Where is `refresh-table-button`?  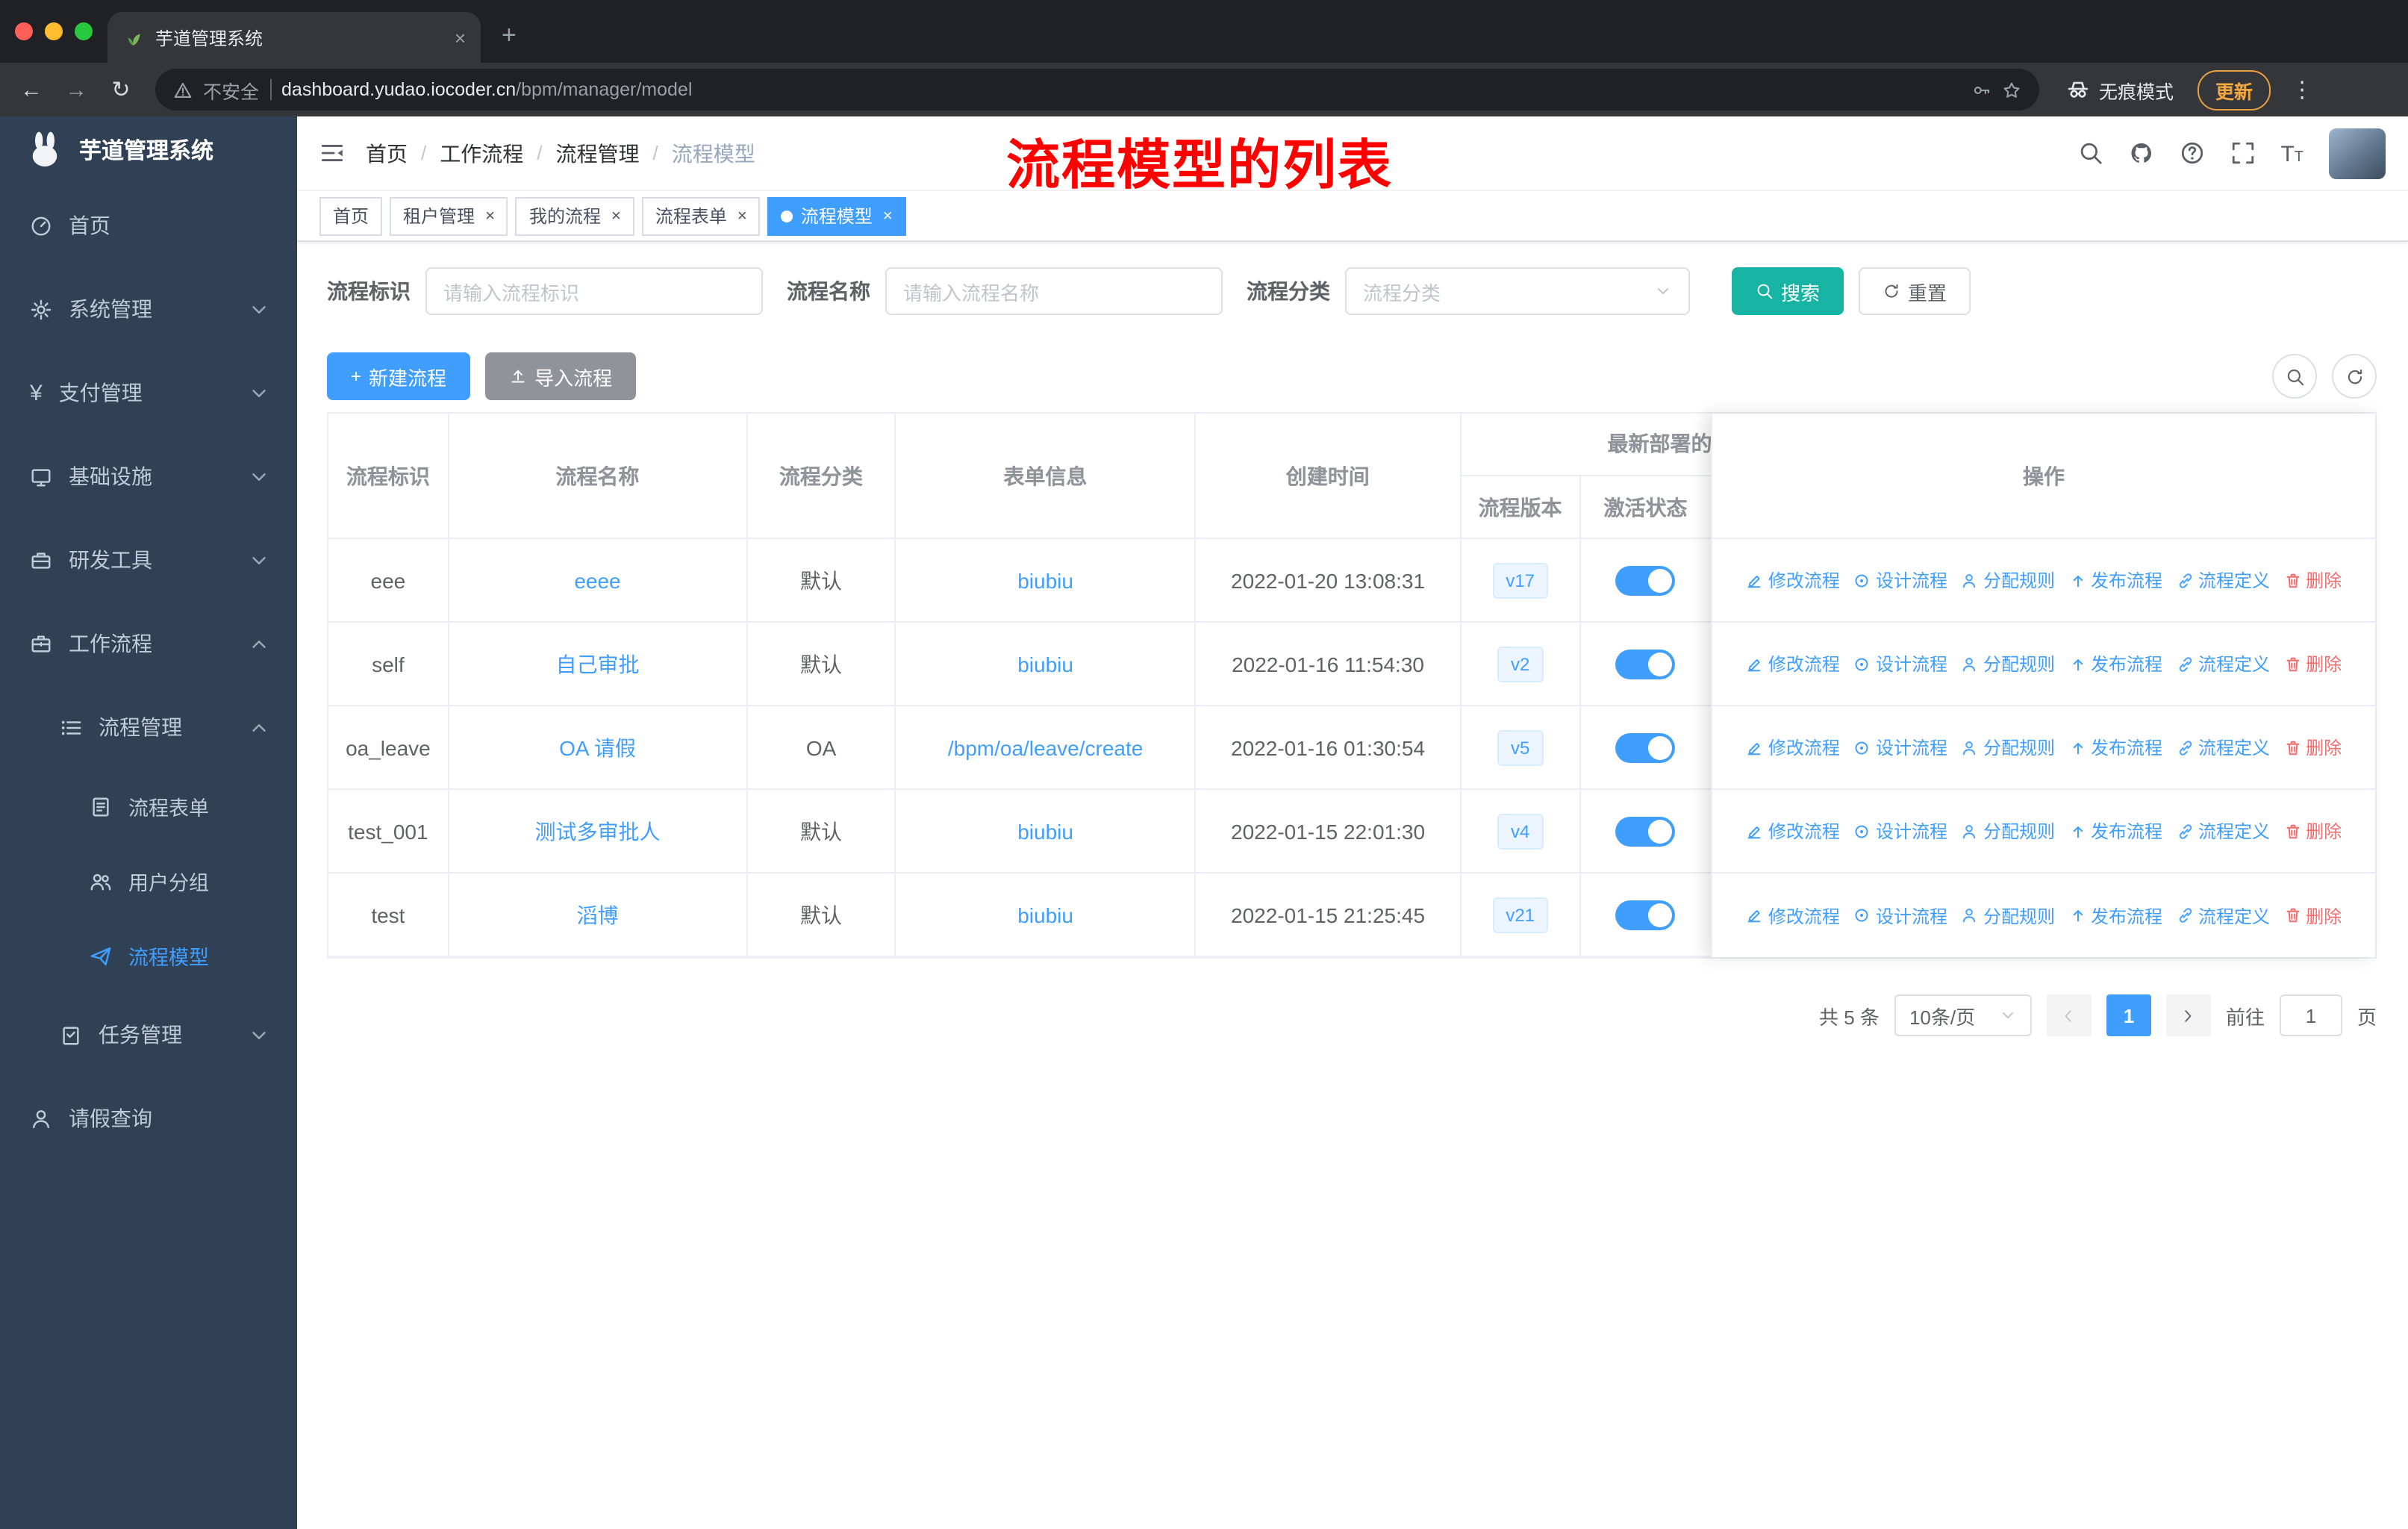
refresh-table-button is located at coordinates (2354, 377).